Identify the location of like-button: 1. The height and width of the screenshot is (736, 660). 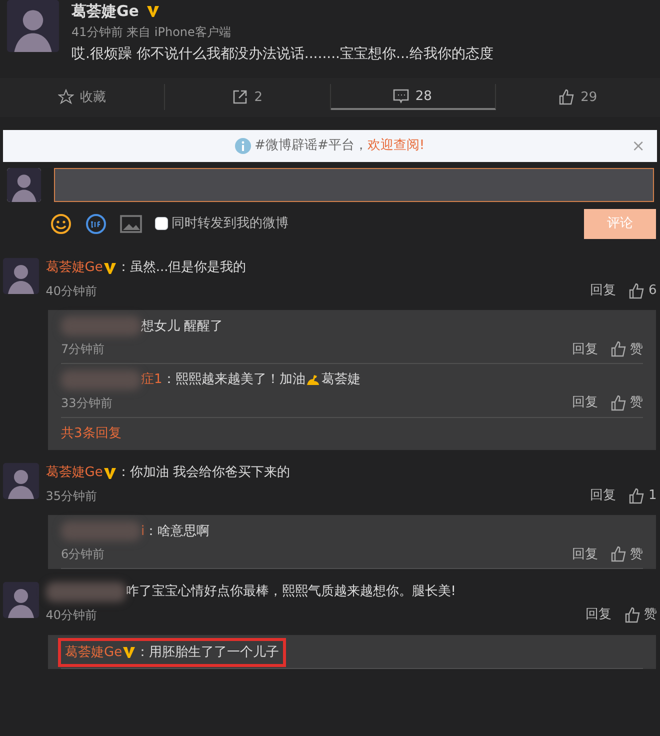
(643, 496).